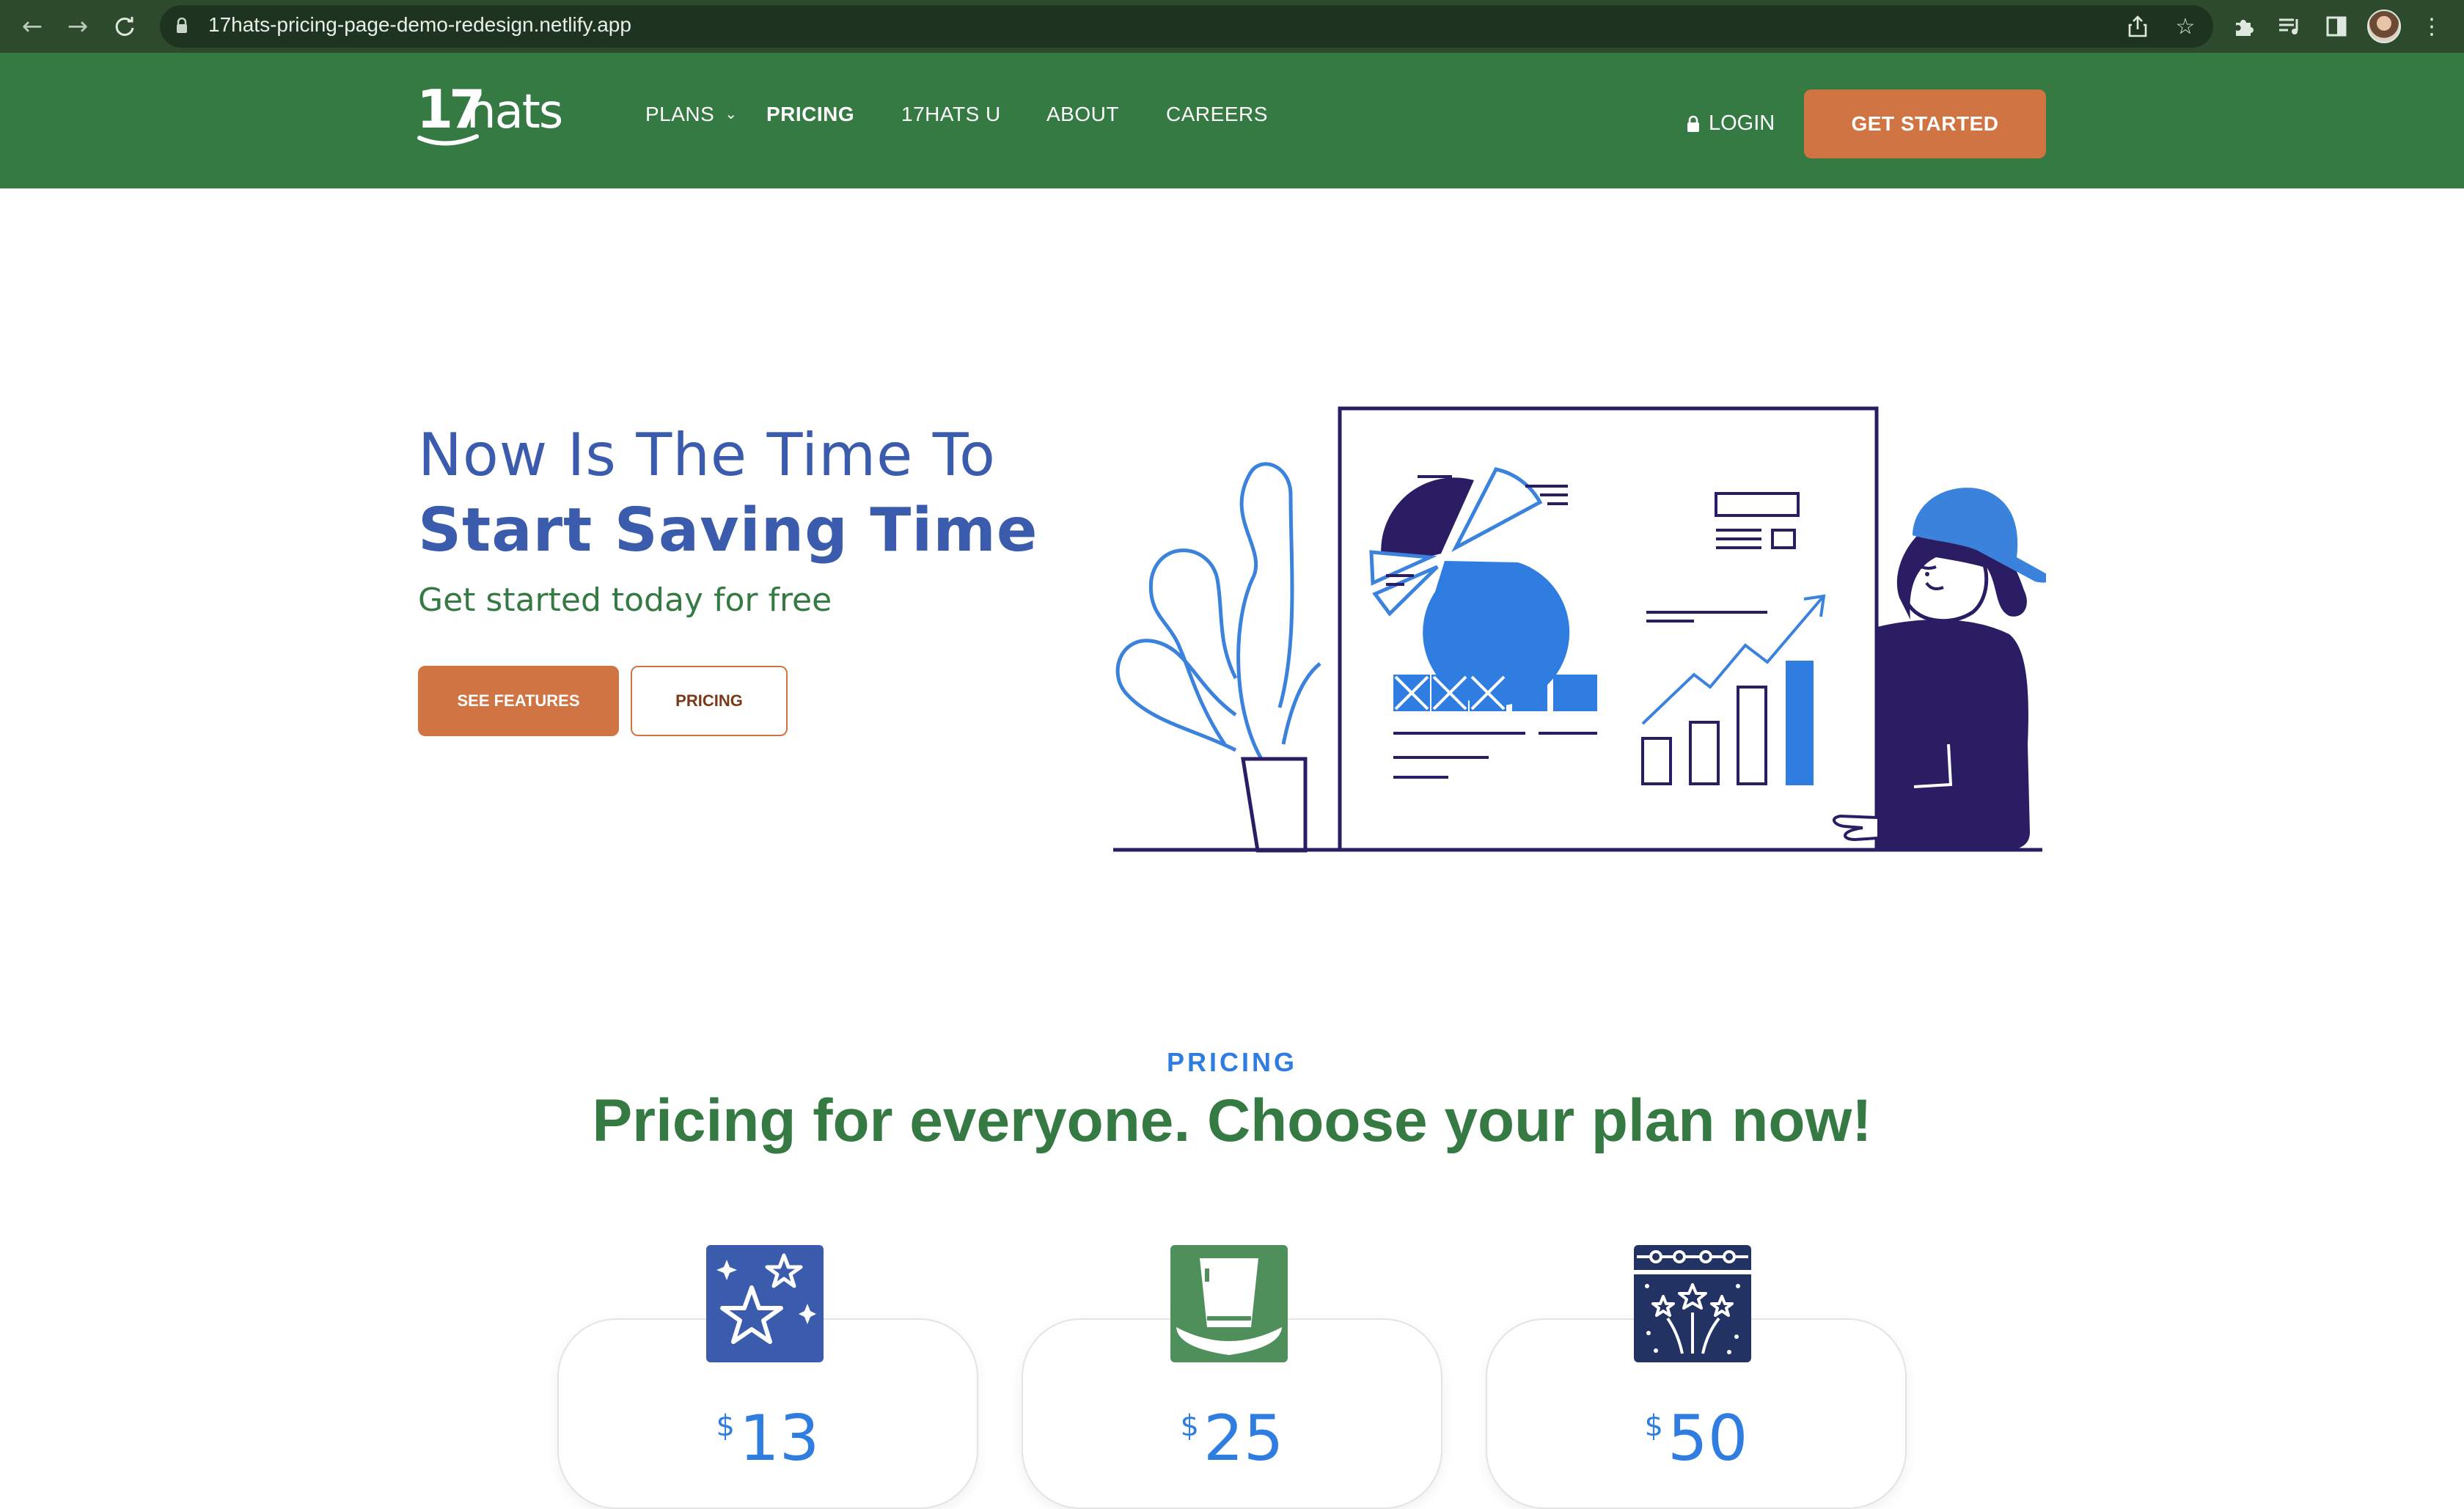  What do you see at coordinates (1742, 123) in the screenshot?
I see `login-label: LOGIN` at bounding box center [1742, 123].